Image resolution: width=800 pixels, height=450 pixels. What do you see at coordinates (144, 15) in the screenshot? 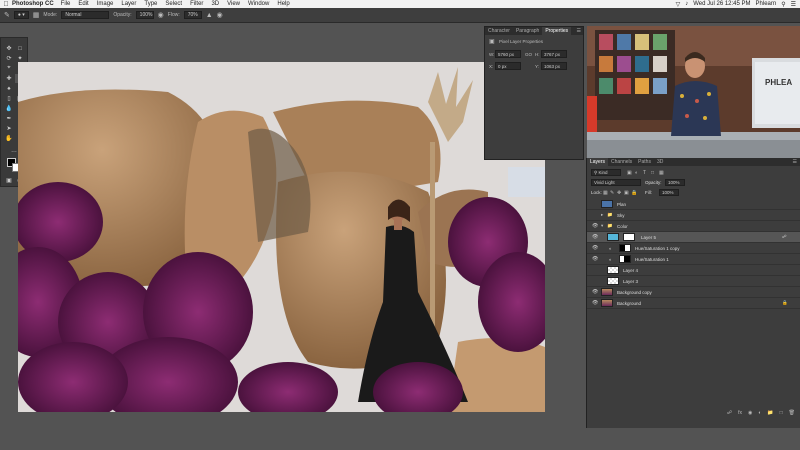
I see `opacity-field: 100%` at bounding box center [144, 15].